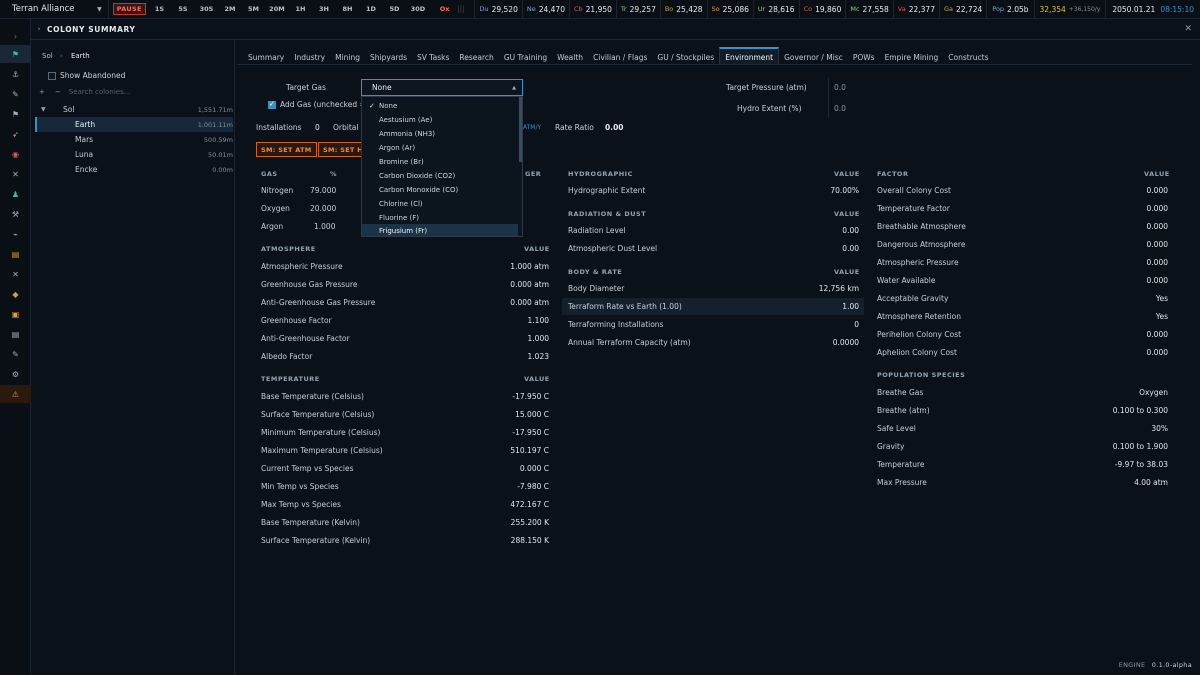 The image size is (1200, 675). Describe the element at coordinates (54, 9) in the screenshot. I see `empire-selector: Terran Alliance ▼` at that location.